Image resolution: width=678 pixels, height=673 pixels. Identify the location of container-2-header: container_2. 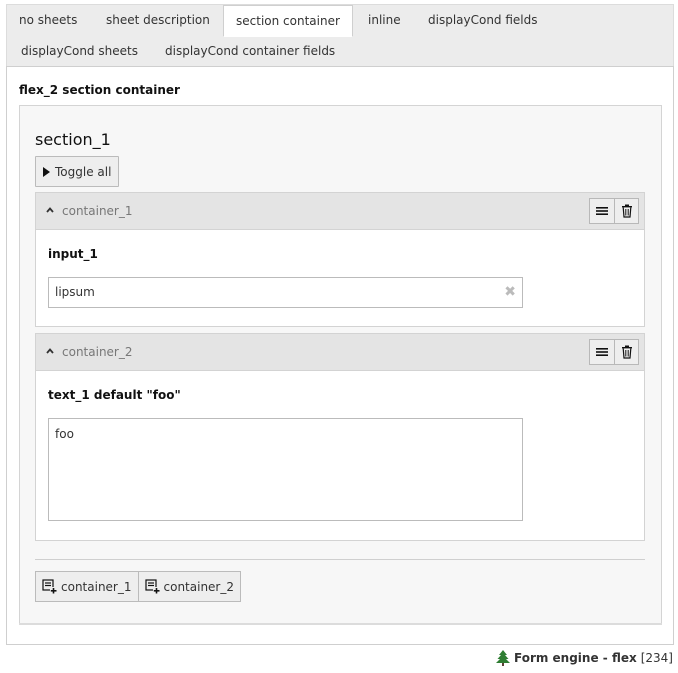
(340, 352).